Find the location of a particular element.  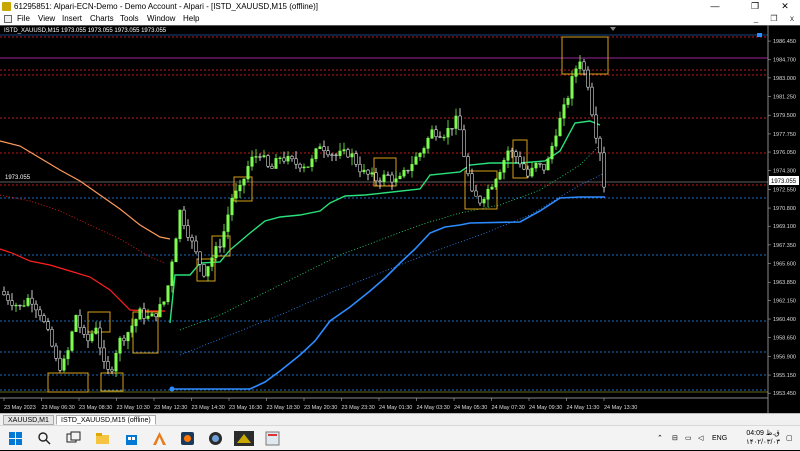

volume-icon: ◁ is located at coordinates (700, 438).